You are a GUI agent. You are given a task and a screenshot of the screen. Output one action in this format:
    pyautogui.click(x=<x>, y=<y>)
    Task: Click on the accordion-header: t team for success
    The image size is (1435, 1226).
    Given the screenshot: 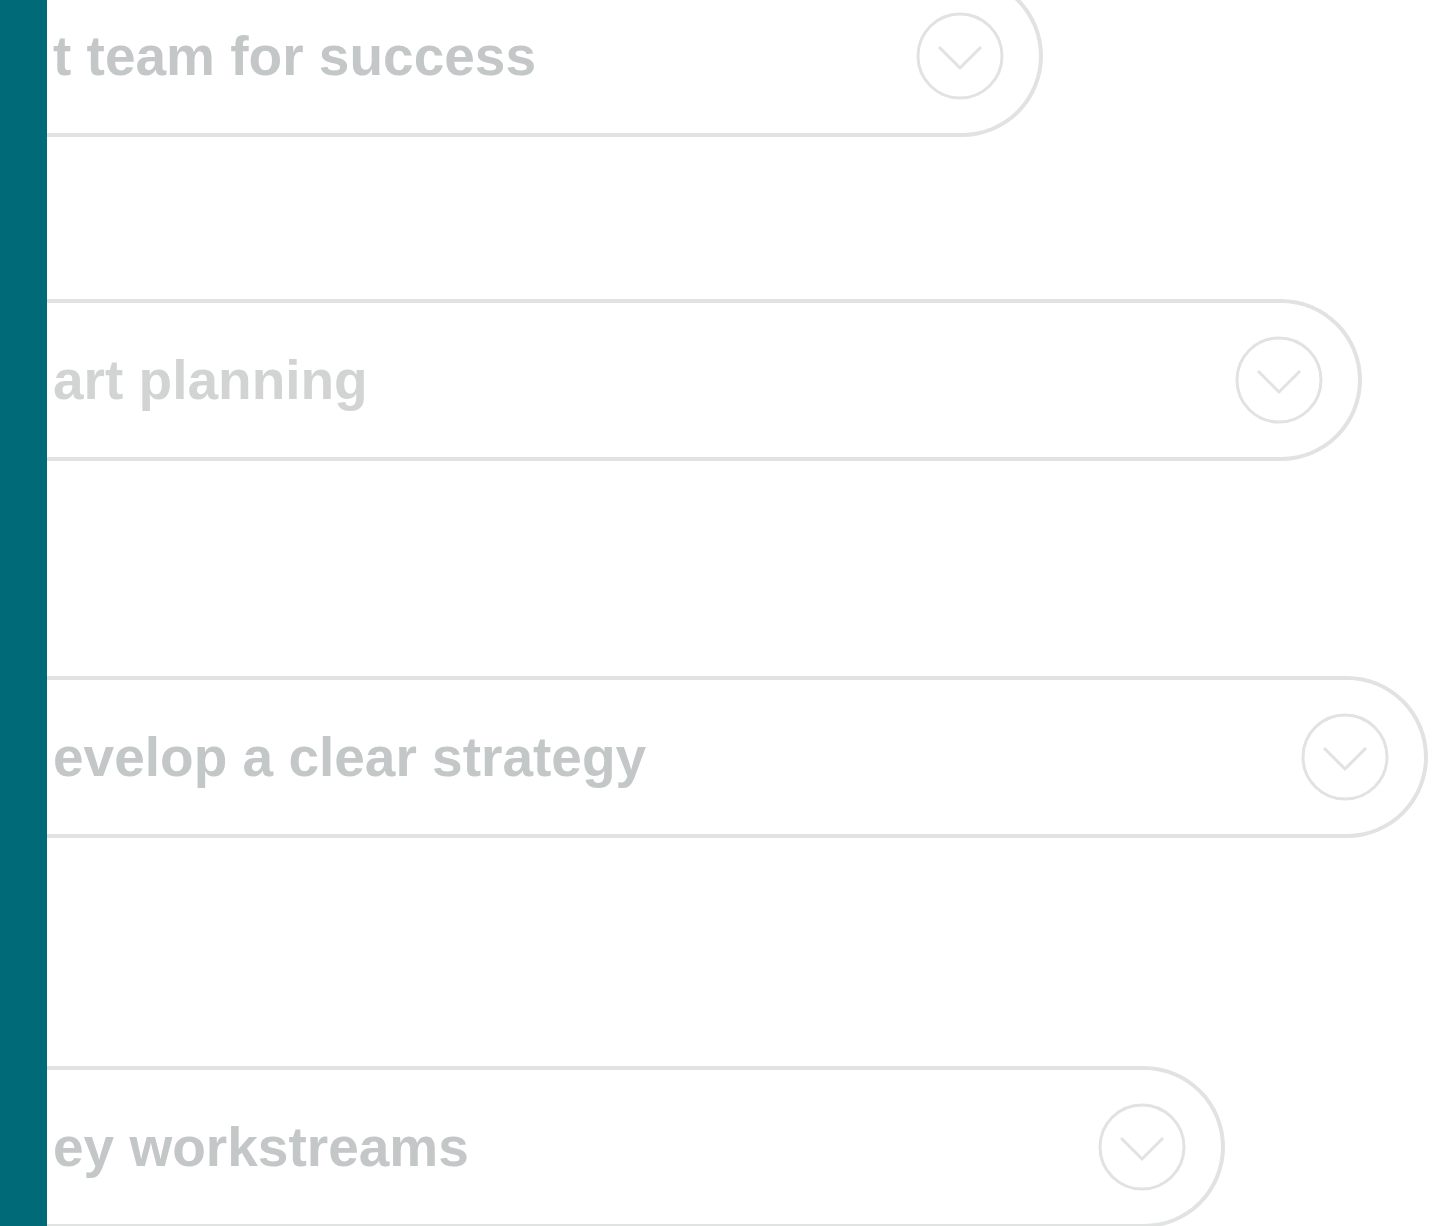 What is the action you would take?
    pyautogui.click(x=545, y=68)
    